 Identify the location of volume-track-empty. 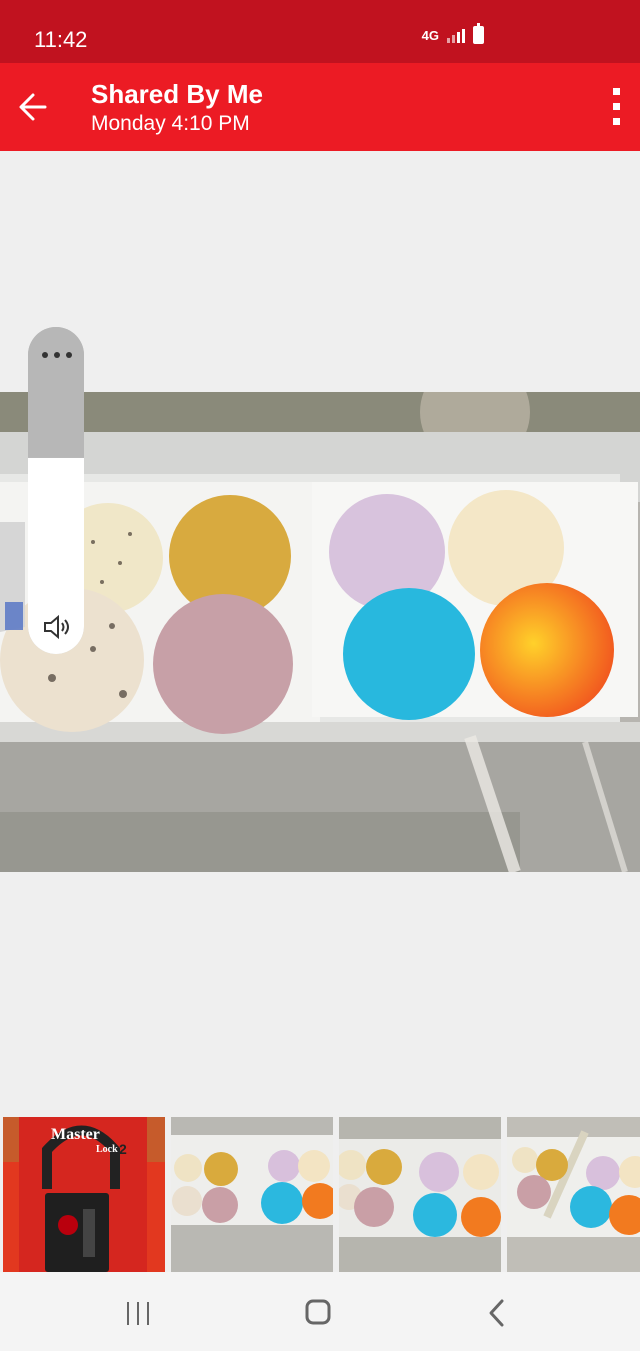
(56, 392).